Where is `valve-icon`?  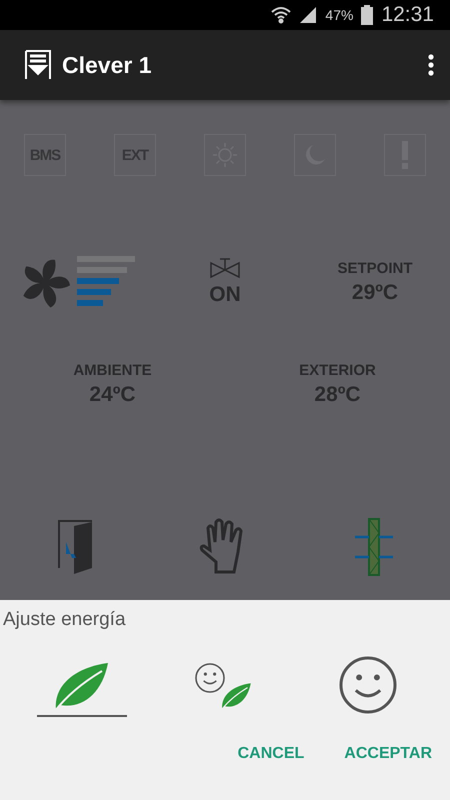 valve-icon is located at coordinates (225, 268).